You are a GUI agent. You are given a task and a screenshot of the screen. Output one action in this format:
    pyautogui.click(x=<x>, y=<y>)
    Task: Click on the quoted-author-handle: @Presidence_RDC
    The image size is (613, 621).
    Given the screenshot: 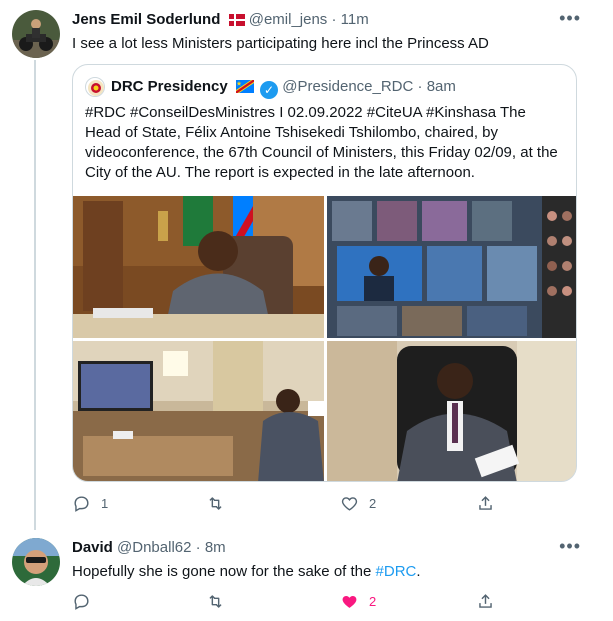 What is the action you would take?
    pyautogui.click(x=347, y=86)
    